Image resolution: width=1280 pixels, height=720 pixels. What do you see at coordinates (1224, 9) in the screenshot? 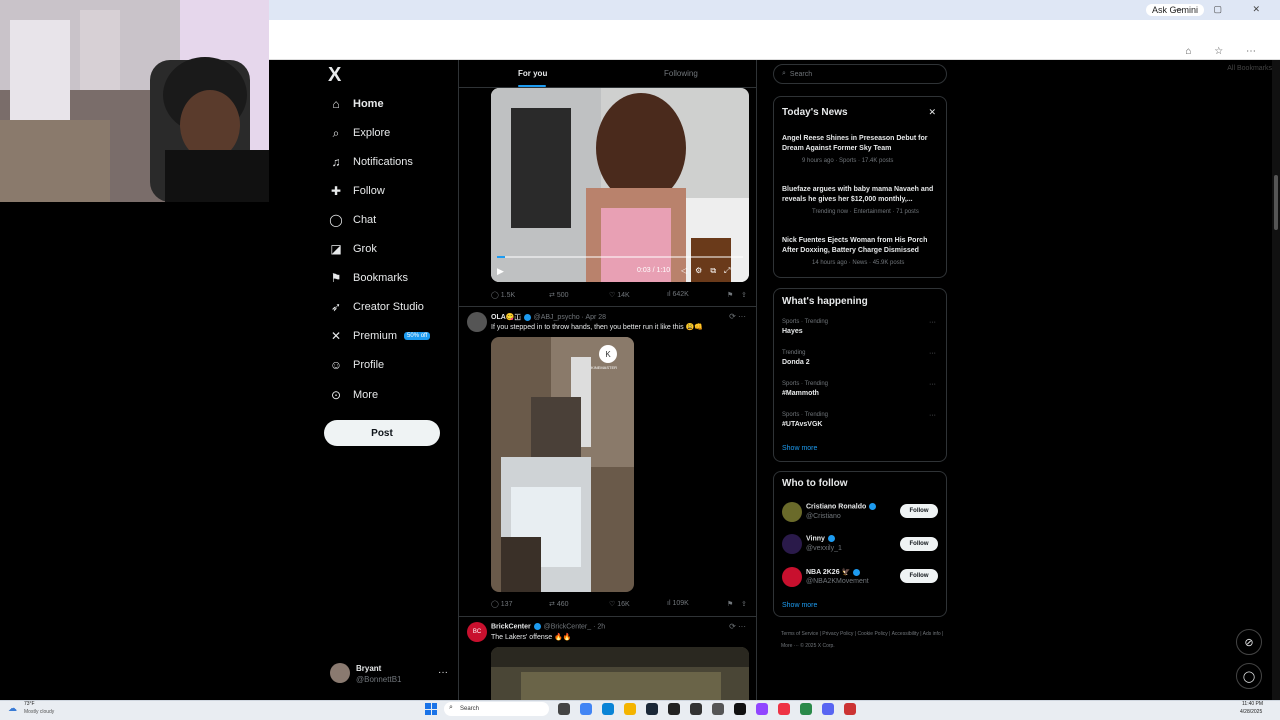
I see `window-controls: — ▢ ✕` at bounding box center [1224, 9].